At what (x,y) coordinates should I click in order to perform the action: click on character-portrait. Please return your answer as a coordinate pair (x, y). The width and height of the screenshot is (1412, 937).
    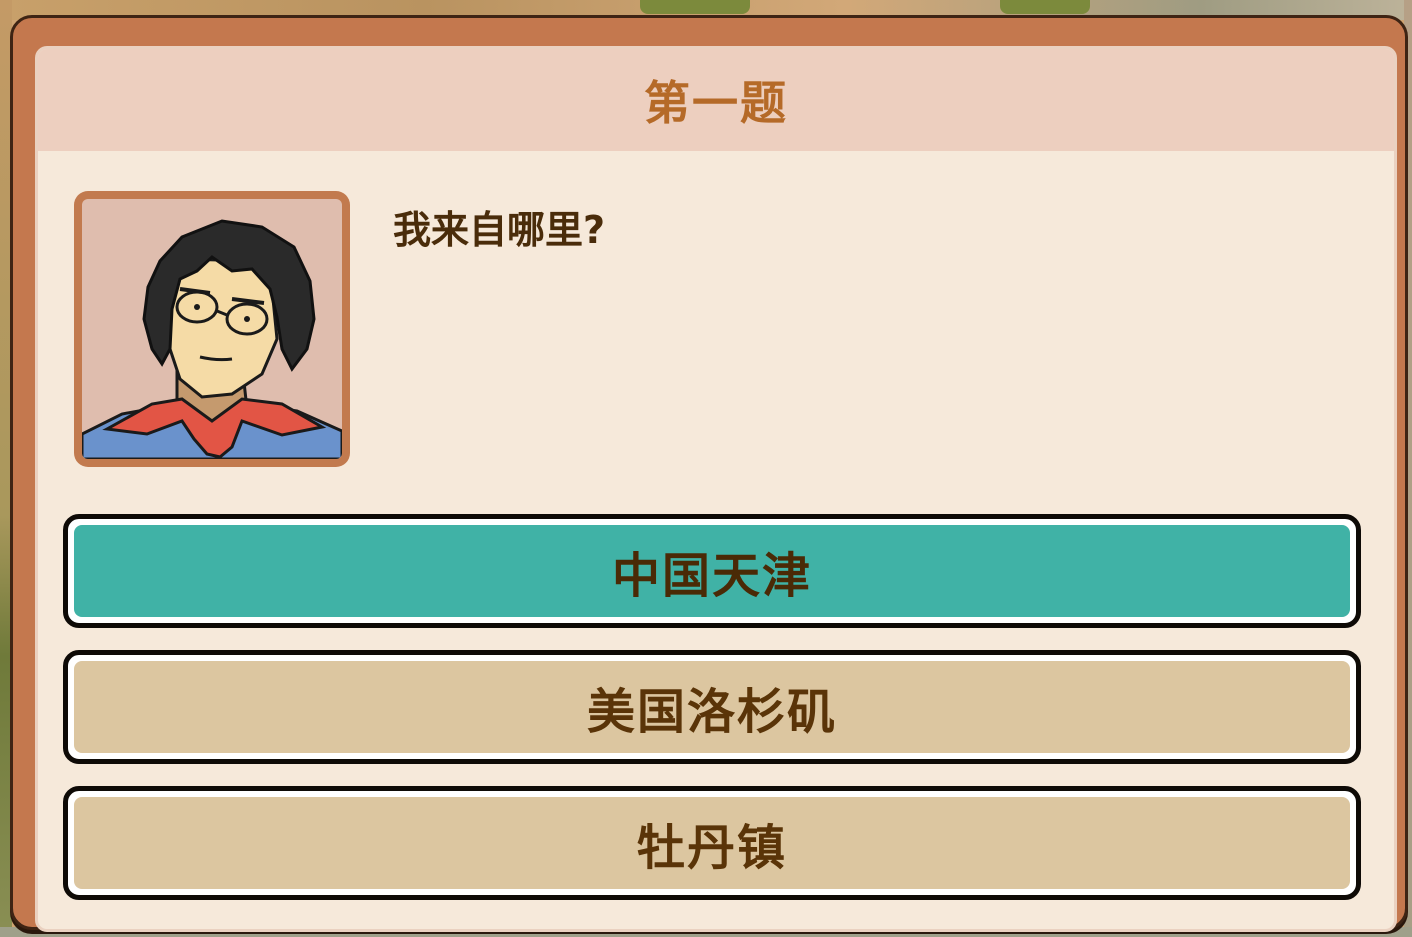
    Looking at the image, I should click on (212, 329).